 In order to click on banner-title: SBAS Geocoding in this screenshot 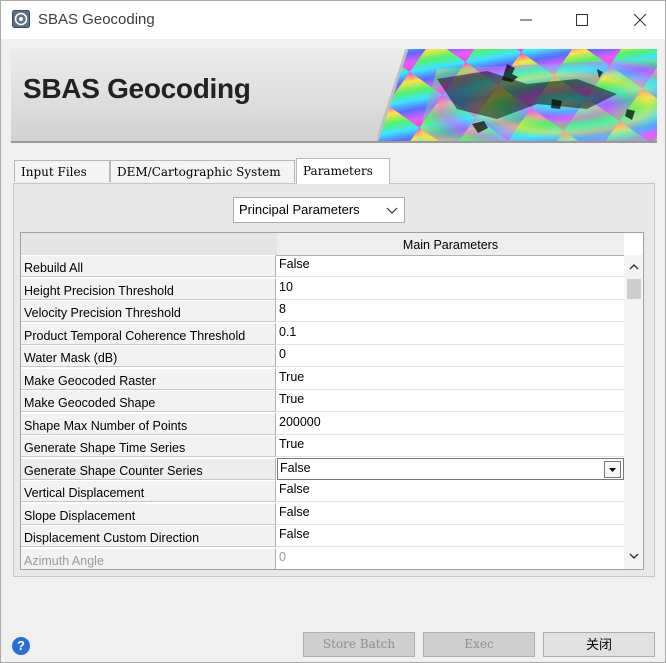, I will do `click(137, 88)`.